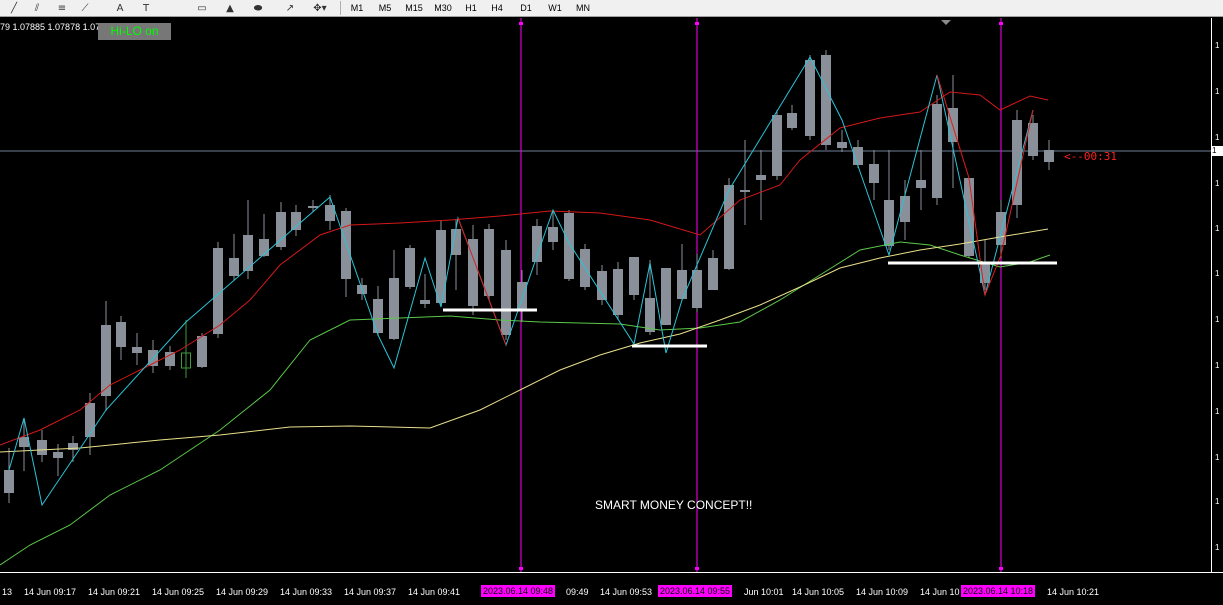  What do you see at coordinates (242, 592) in the screenshot?
I see `time-label: 14 Jun 09:29` at bounding box center [242, 592].